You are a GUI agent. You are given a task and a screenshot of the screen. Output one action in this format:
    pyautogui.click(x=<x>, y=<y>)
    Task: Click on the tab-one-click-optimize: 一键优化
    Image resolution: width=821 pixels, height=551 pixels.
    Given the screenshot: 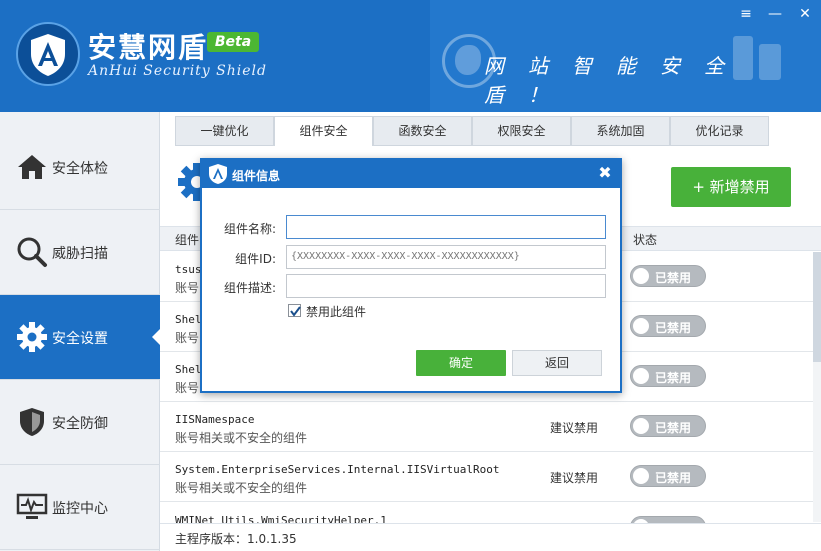 What is the action you would take?
    pyautogui.click(x=224, y=131)
    